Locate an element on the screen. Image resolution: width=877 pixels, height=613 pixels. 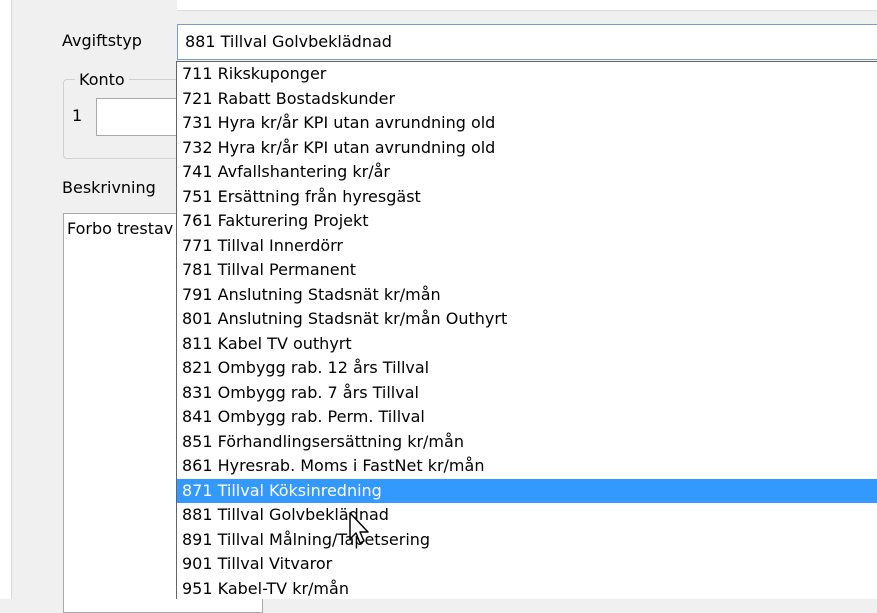
dropdown-option: 791 Anslutning Stadsnät kr/mån is located at coordinates (527, 295).